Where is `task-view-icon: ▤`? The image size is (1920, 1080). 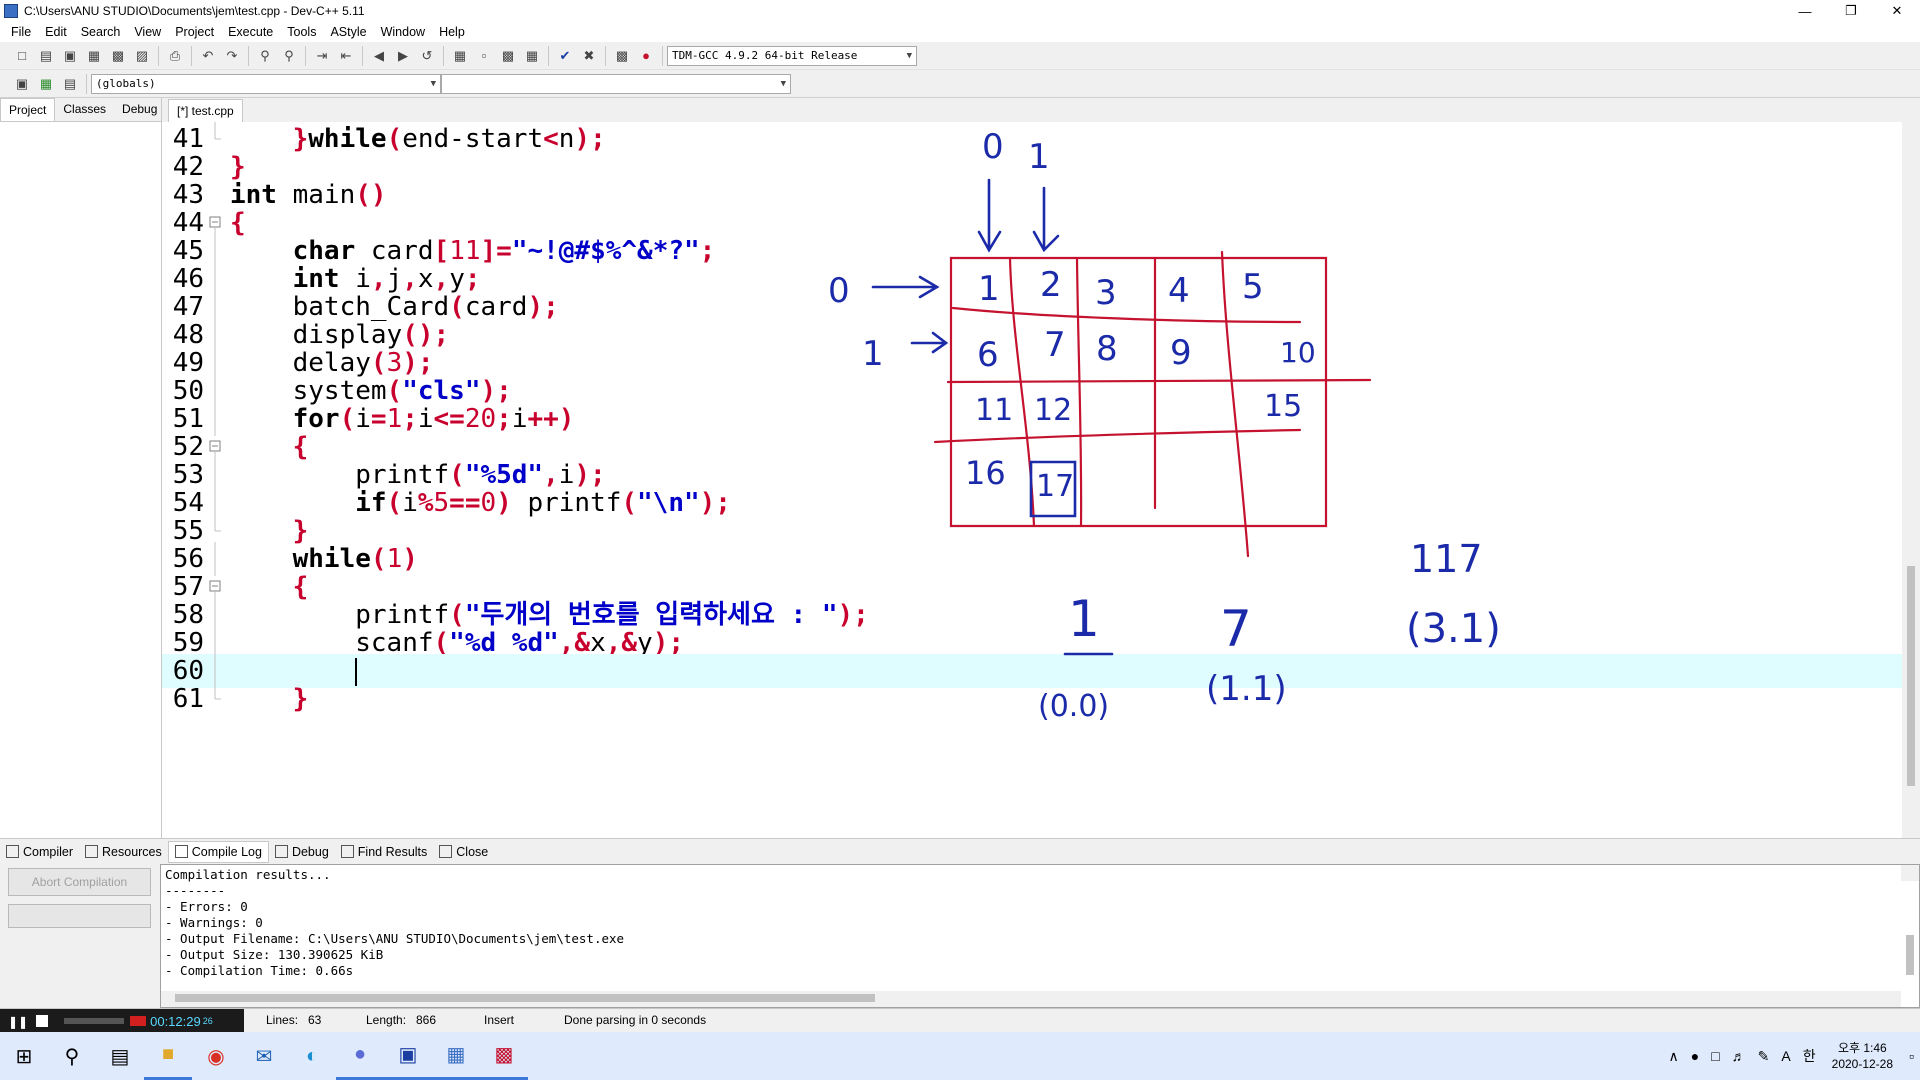 task-view-icon: ▤ is located at coordinates (120, 1056).